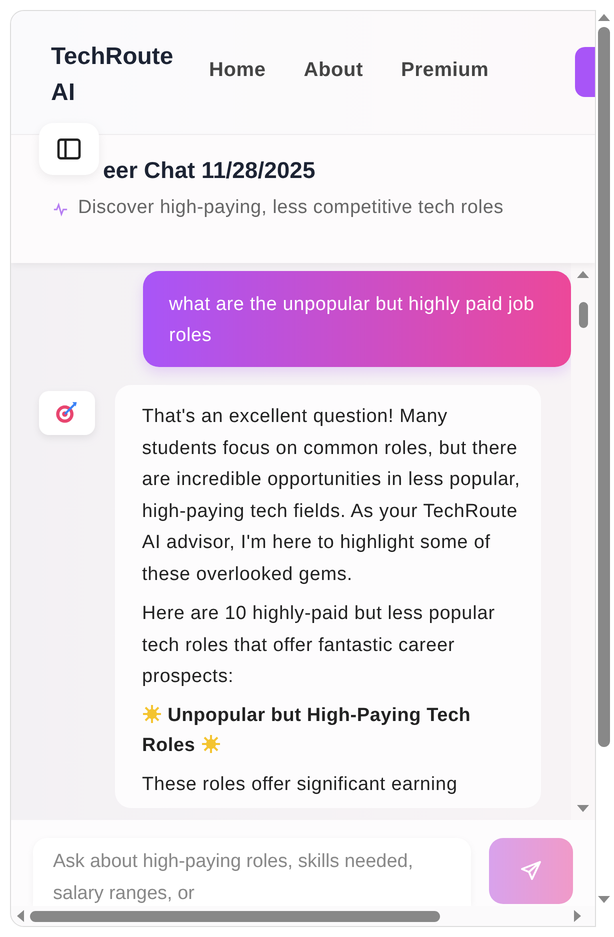 The width and height of the screenshot is (614, 937). I want to click on message-text: what are the unpopular but highly paid job roles, so click(352, 320).